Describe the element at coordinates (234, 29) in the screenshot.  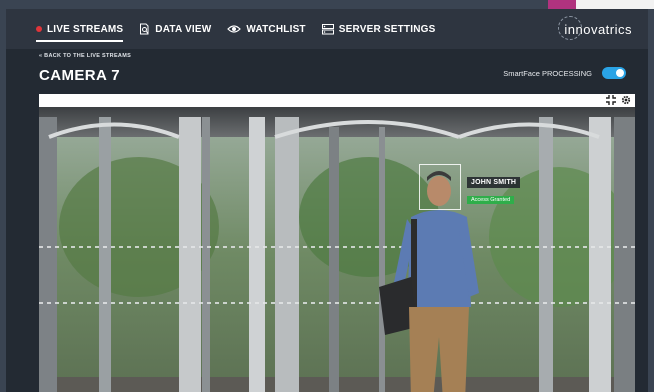
I see `eye-icon` at that location.